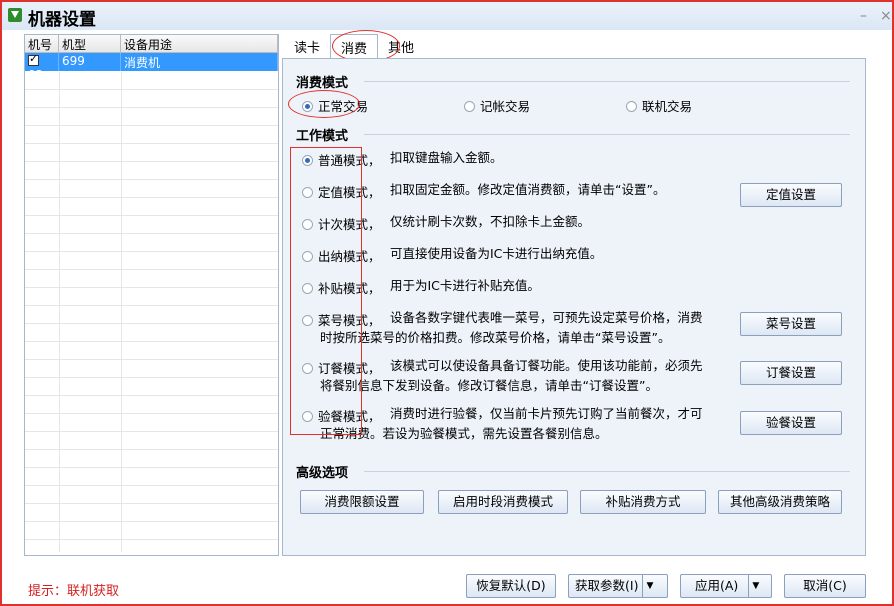  Describe the element at coordinates (489, 385) in the screenshot. I see `work-mode-description: 将餐别信息下发到设备。修改订餐信息，请单击“订餐设置”。` at that location.